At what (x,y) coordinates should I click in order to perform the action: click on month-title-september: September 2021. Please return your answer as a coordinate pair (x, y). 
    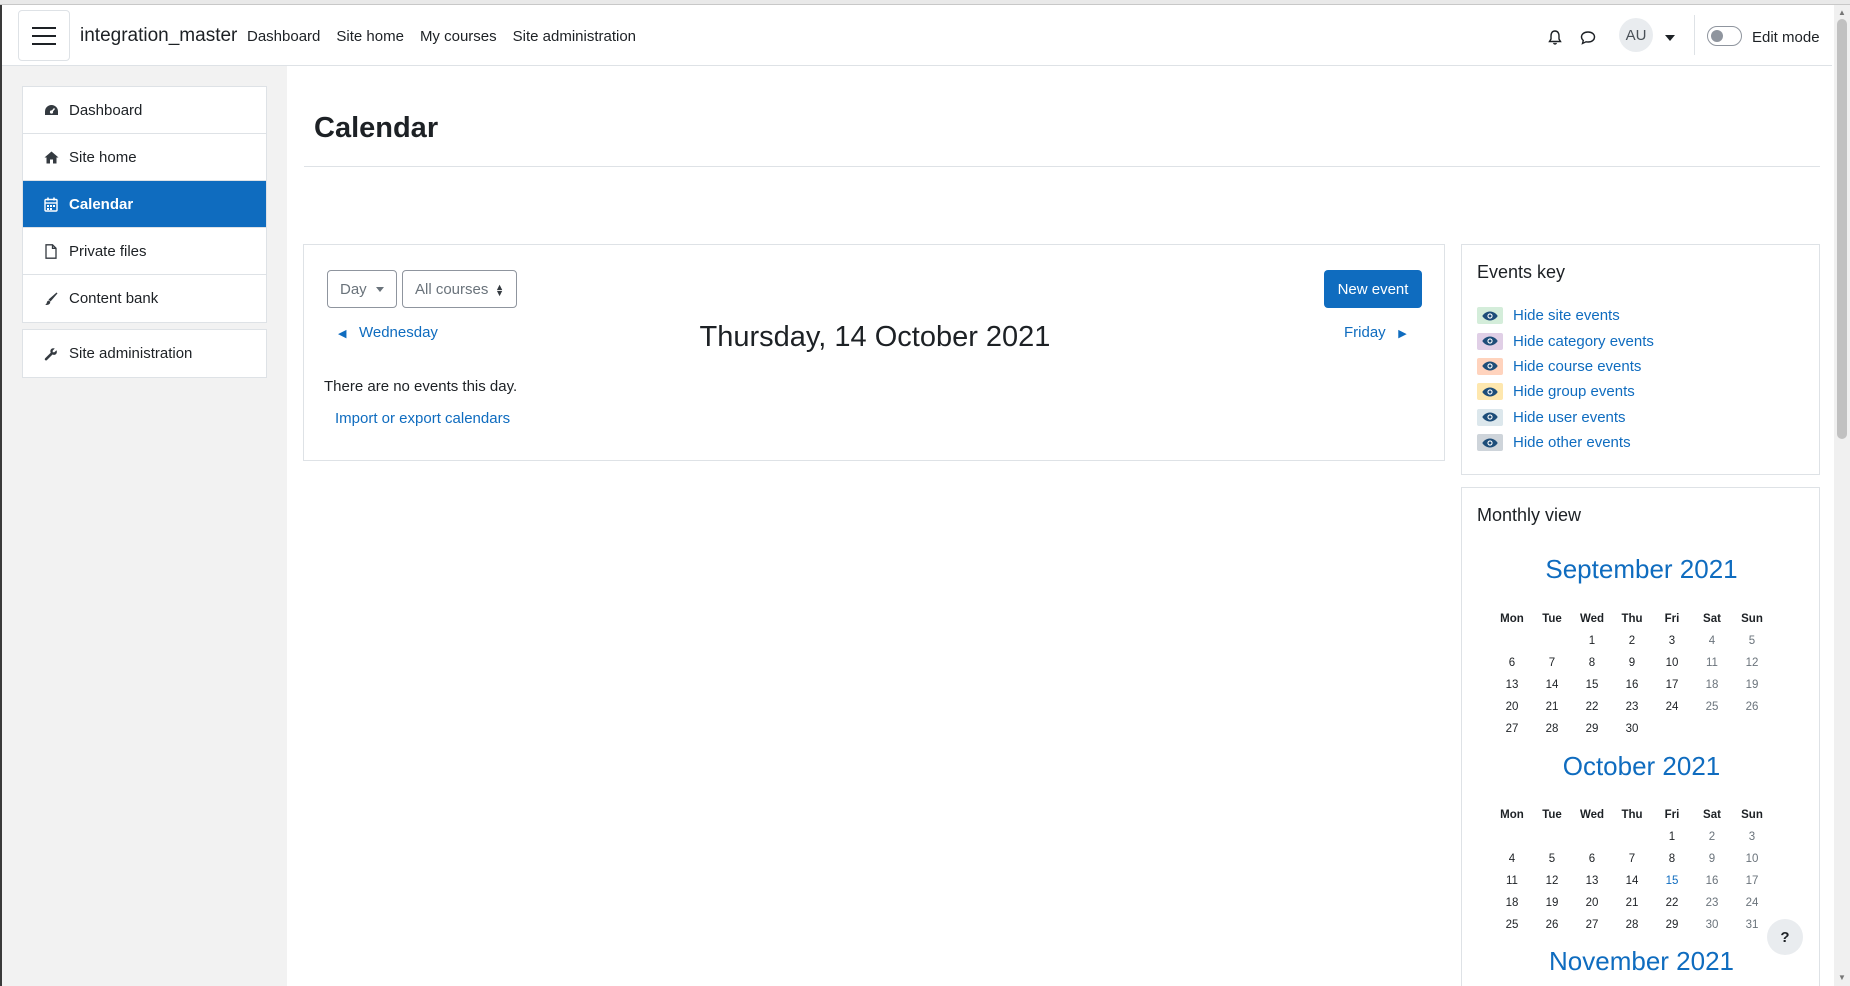
    Looking at the image, I should click on (1641, 569).